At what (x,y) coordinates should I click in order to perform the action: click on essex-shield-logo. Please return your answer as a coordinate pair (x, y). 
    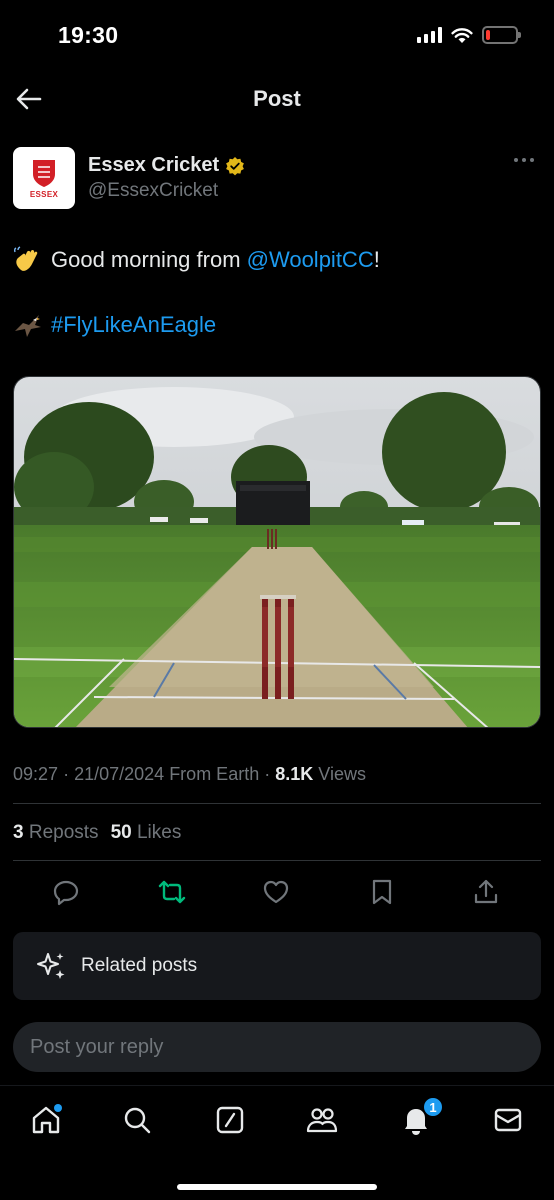
    Looking at the image, I should click on (44, 173).